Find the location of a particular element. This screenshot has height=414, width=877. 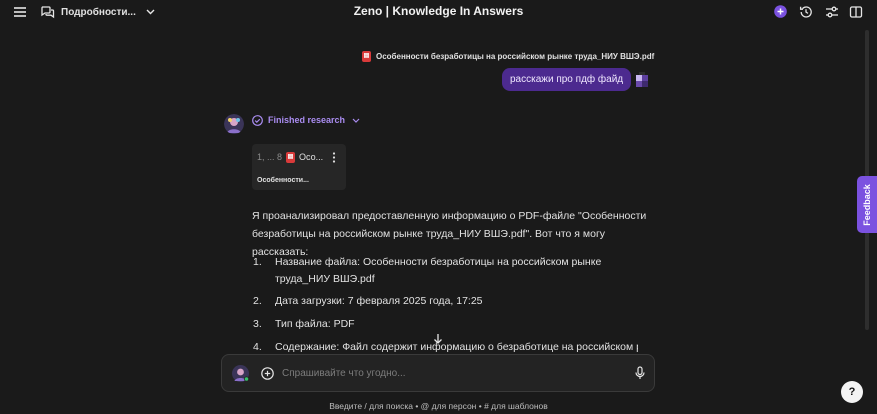

list-item-text: Тип файла: PDF is located at coordinates (315, 324).